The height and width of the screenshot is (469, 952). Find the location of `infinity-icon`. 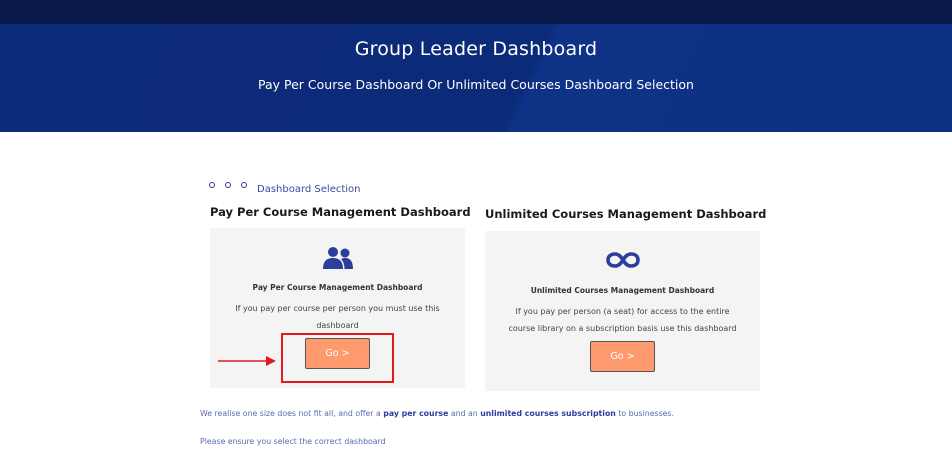

infinity-icon is located at coordinates (622, 260).